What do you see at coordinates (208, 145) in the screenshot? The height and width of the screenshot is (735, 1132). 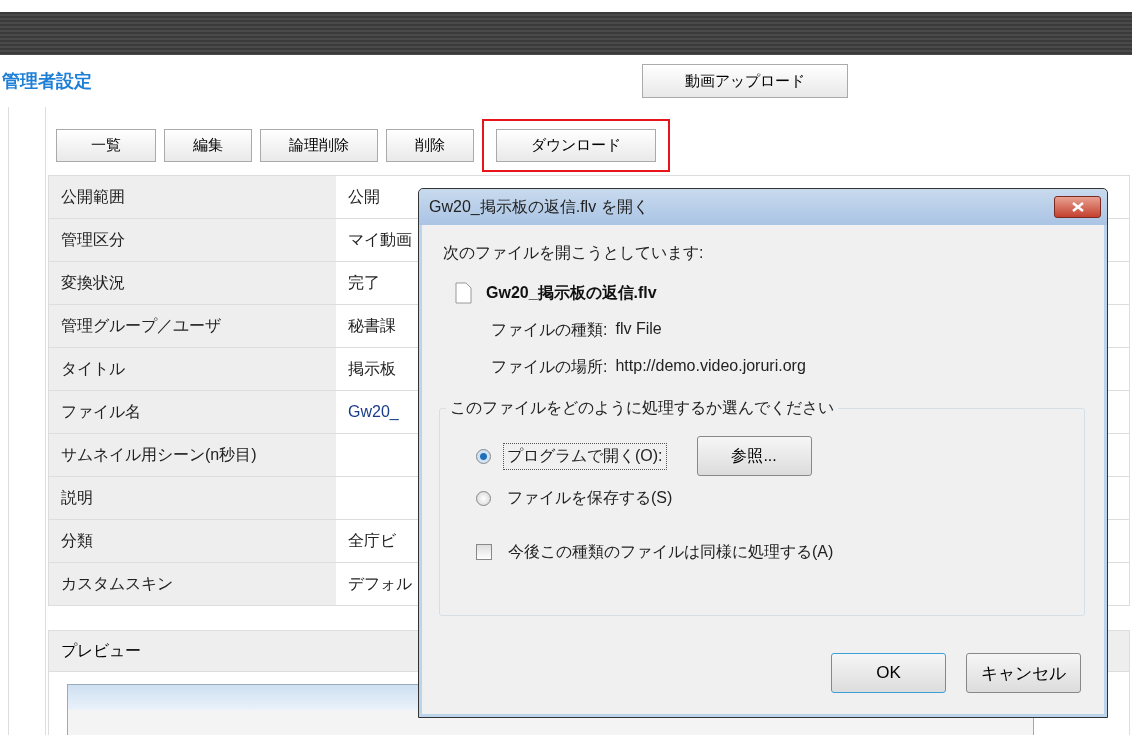 I see `toolbar-button: 編集` at bounding box center [208, 145].